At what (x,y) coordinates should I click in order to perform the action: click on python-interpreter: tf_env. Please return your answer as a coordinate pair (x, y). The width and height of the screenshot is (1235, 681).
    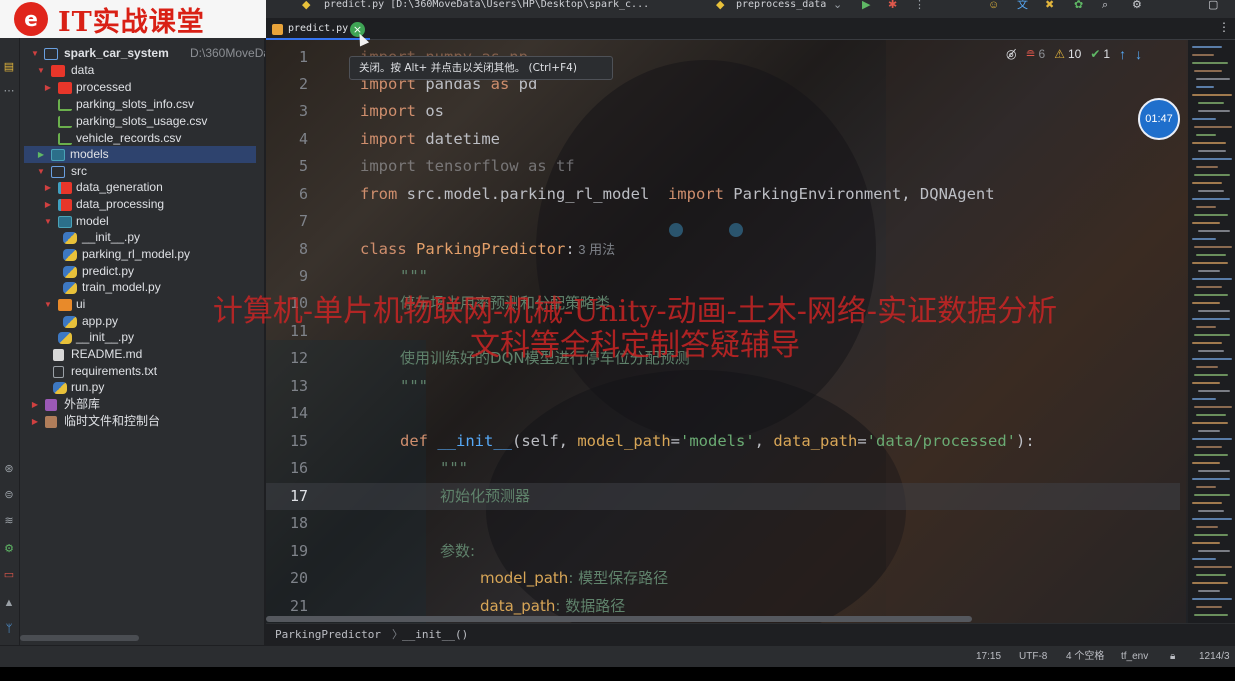
    Looking at the image, I should click on (1134, 657).